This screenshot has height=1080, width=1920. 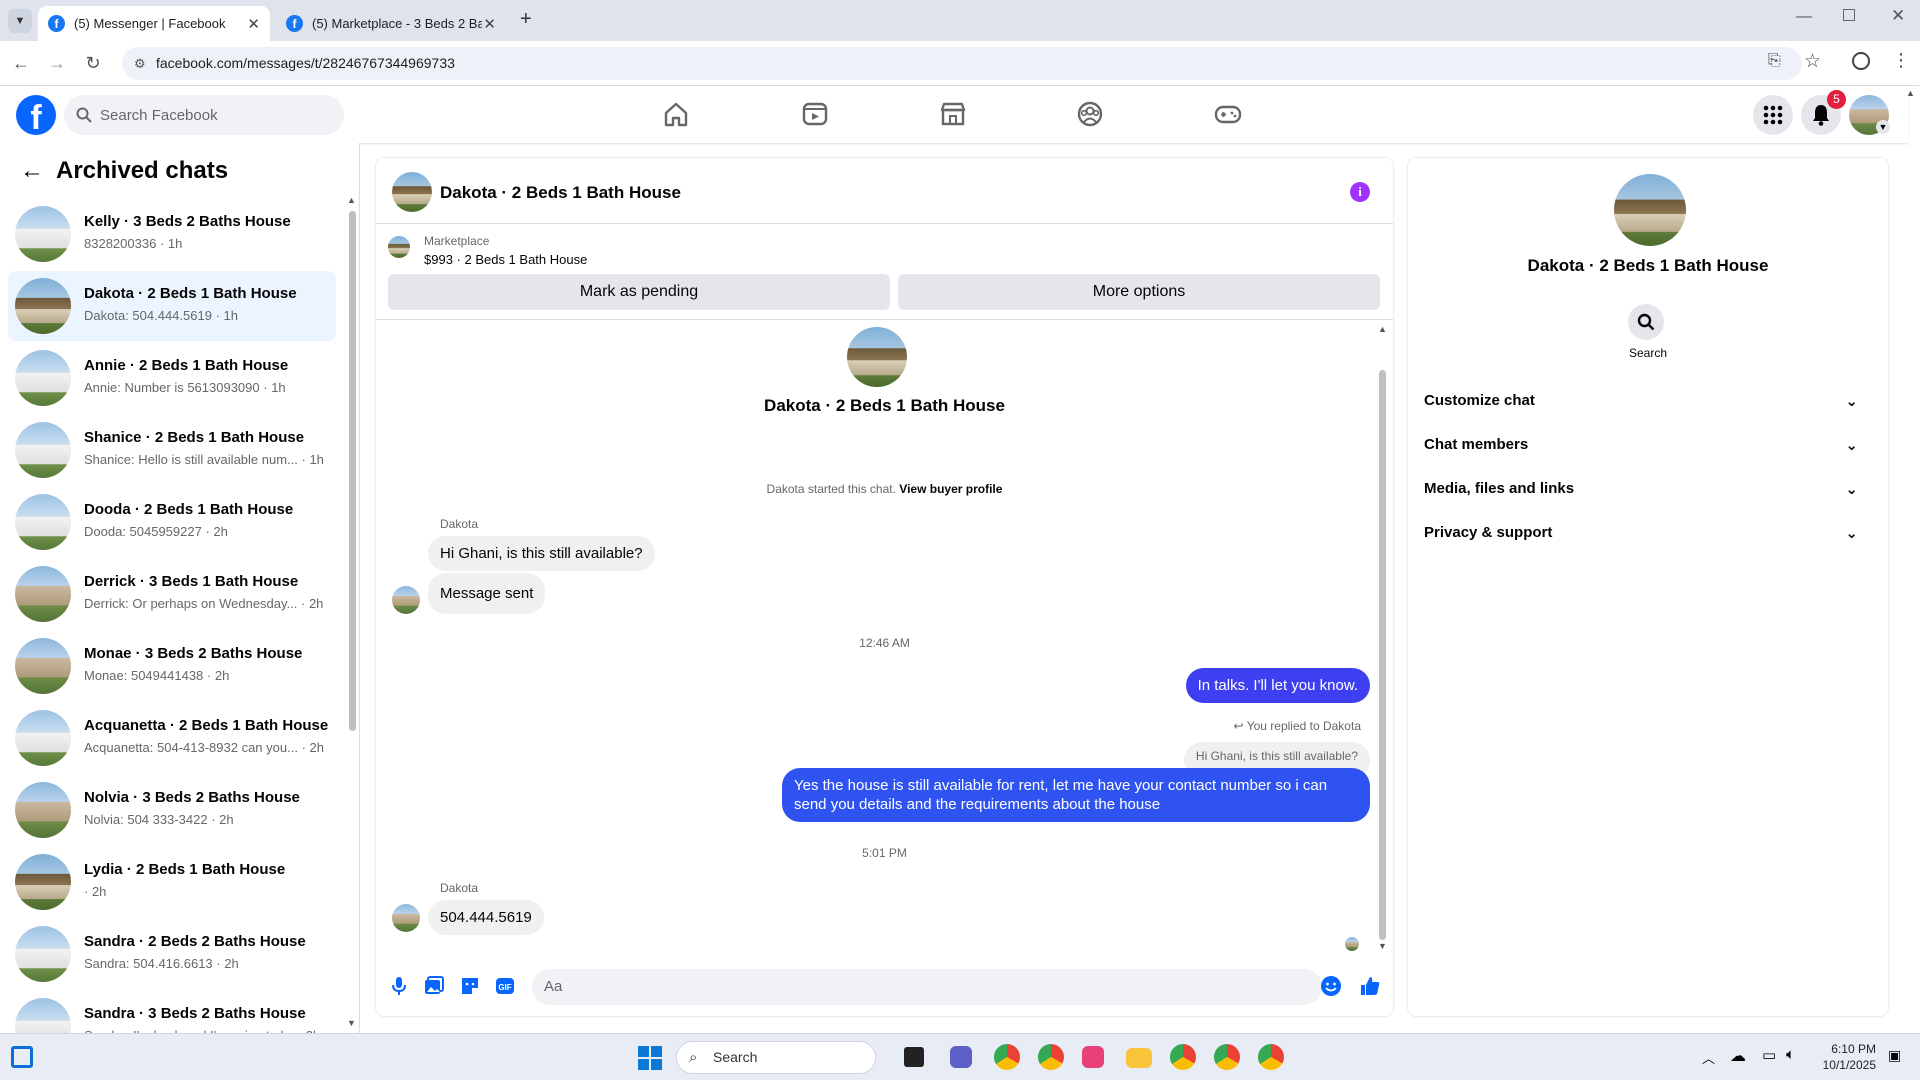 I want to click on new-tab-button: +, so click(x=526, y=19).